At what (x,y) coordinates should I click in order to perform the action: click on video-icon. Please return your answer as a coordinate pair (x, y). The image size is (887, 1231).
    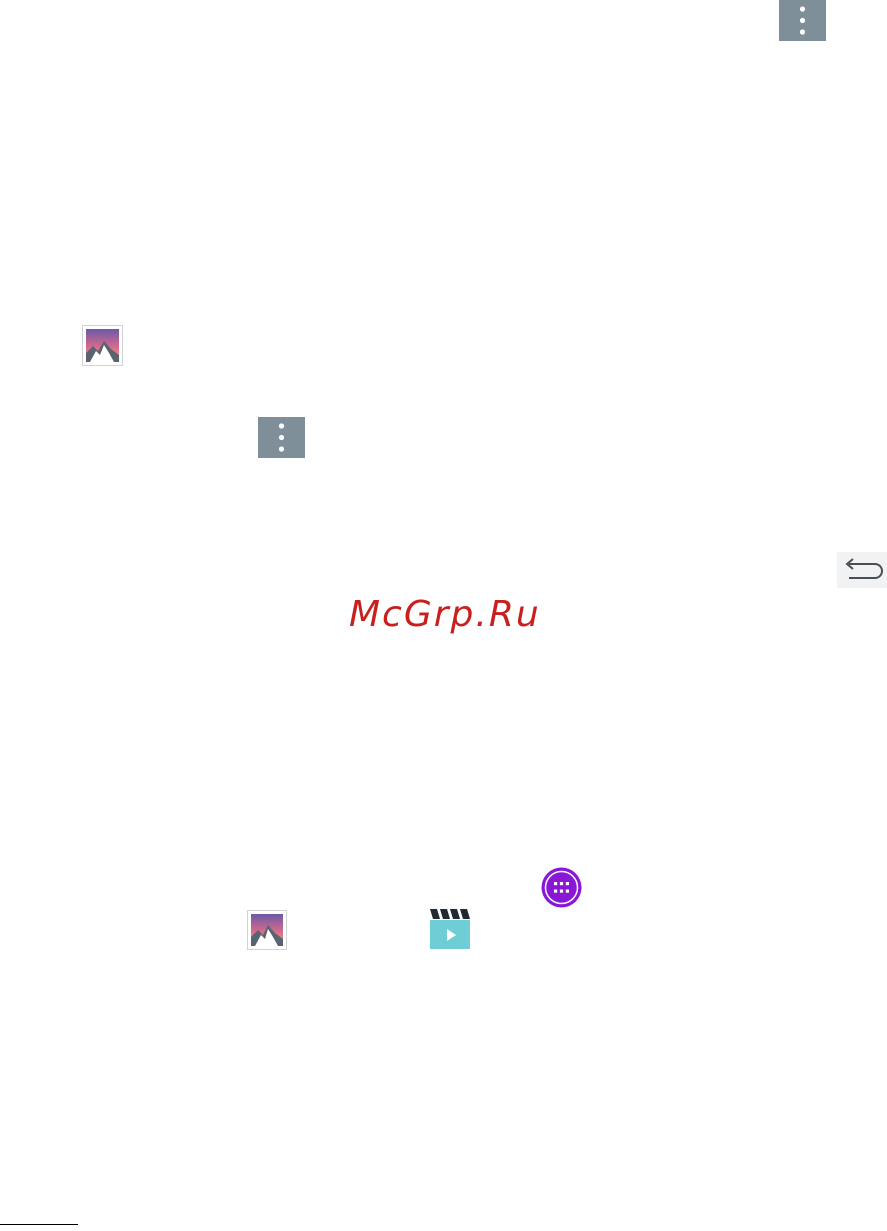
    Looking at the image, I should click on (450, 929).